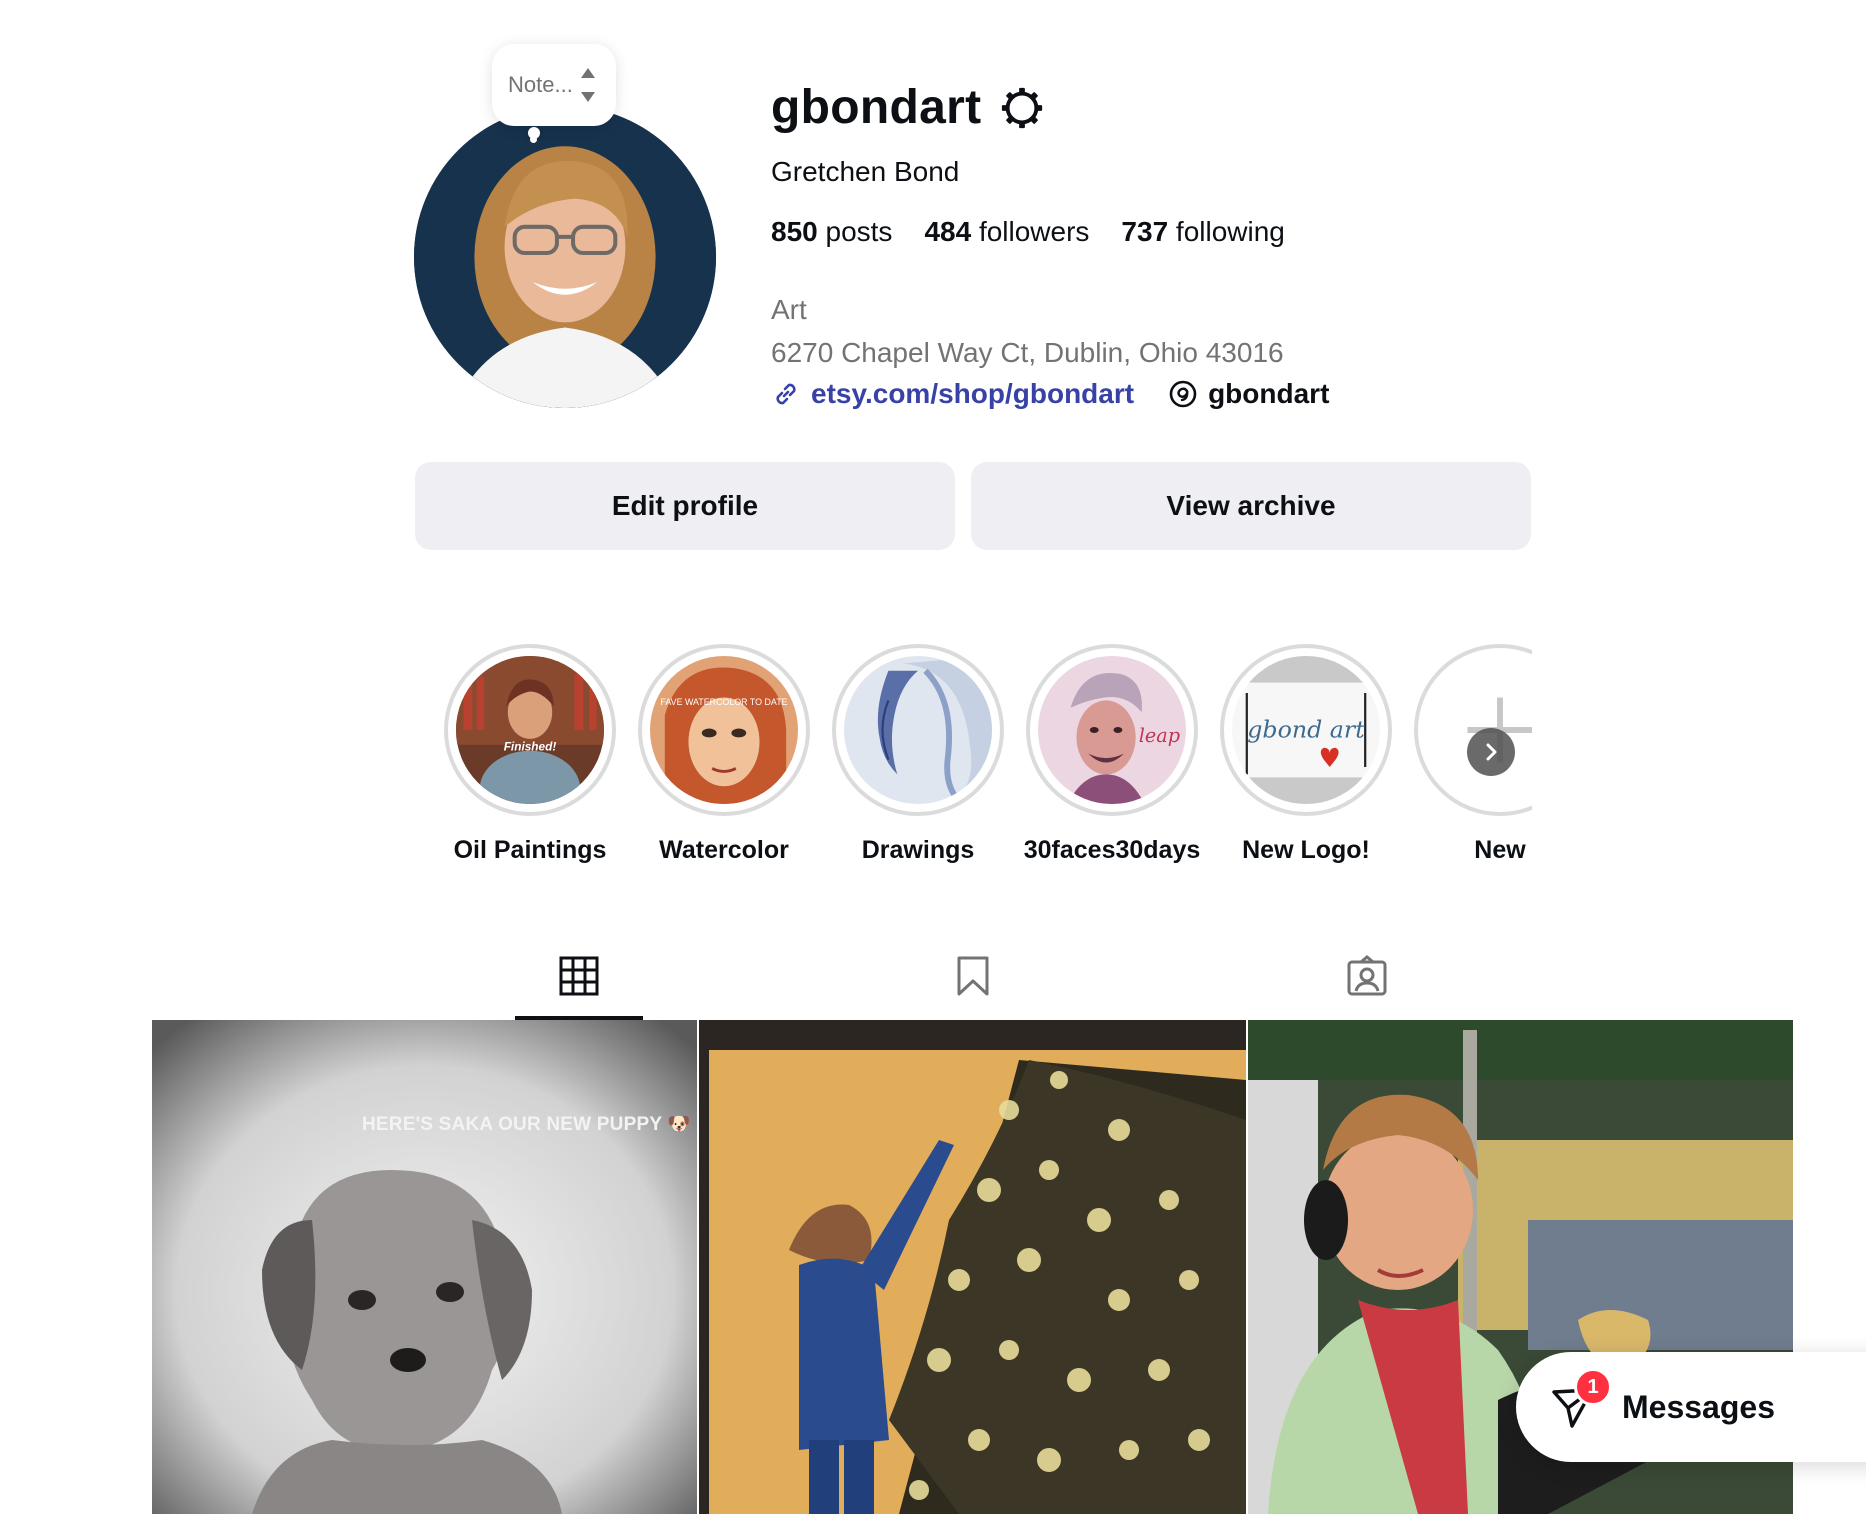 This screenshot has height=1514, width=1866. Describe the element at coordinates (876, 107) in the screenshot. I see `username: gbondart` at that location.